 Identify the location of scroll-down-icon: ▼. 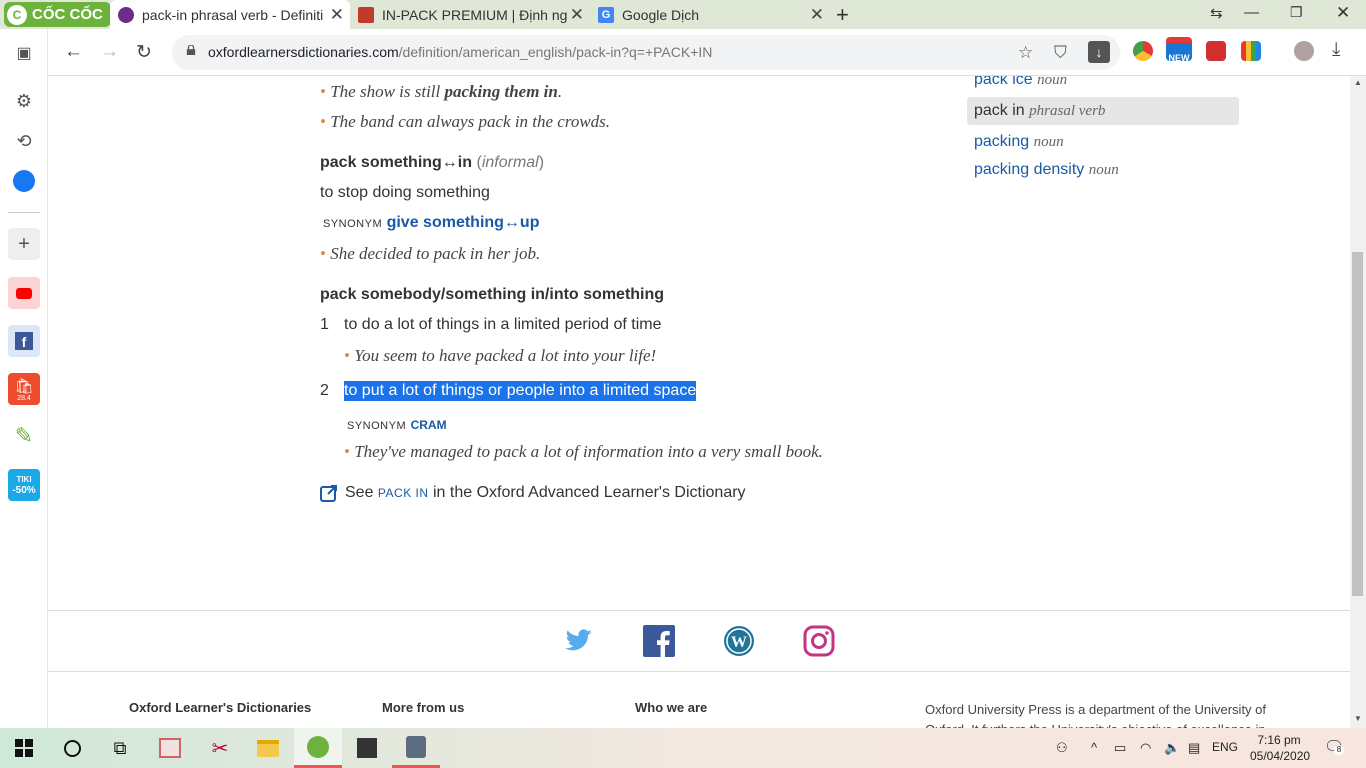
(1358, 718).